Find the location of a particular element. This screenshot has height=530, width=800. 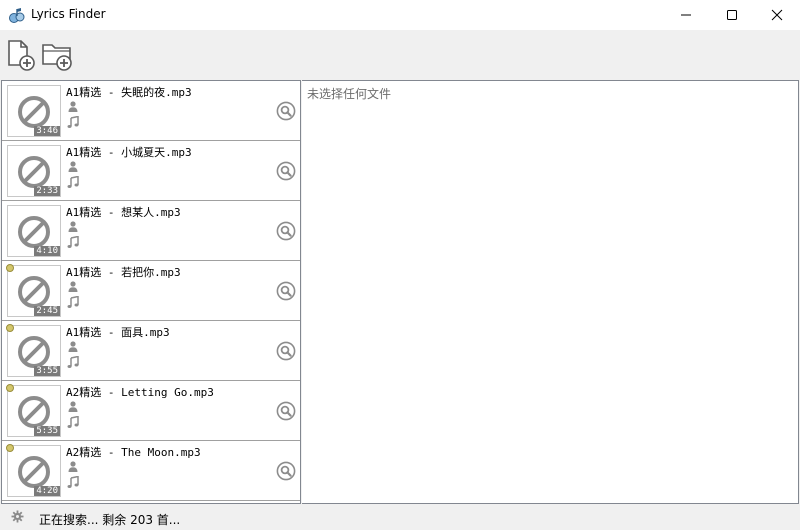

file-name: A1精选 - 若把你.mp3 is located at coordinates (123, 272).